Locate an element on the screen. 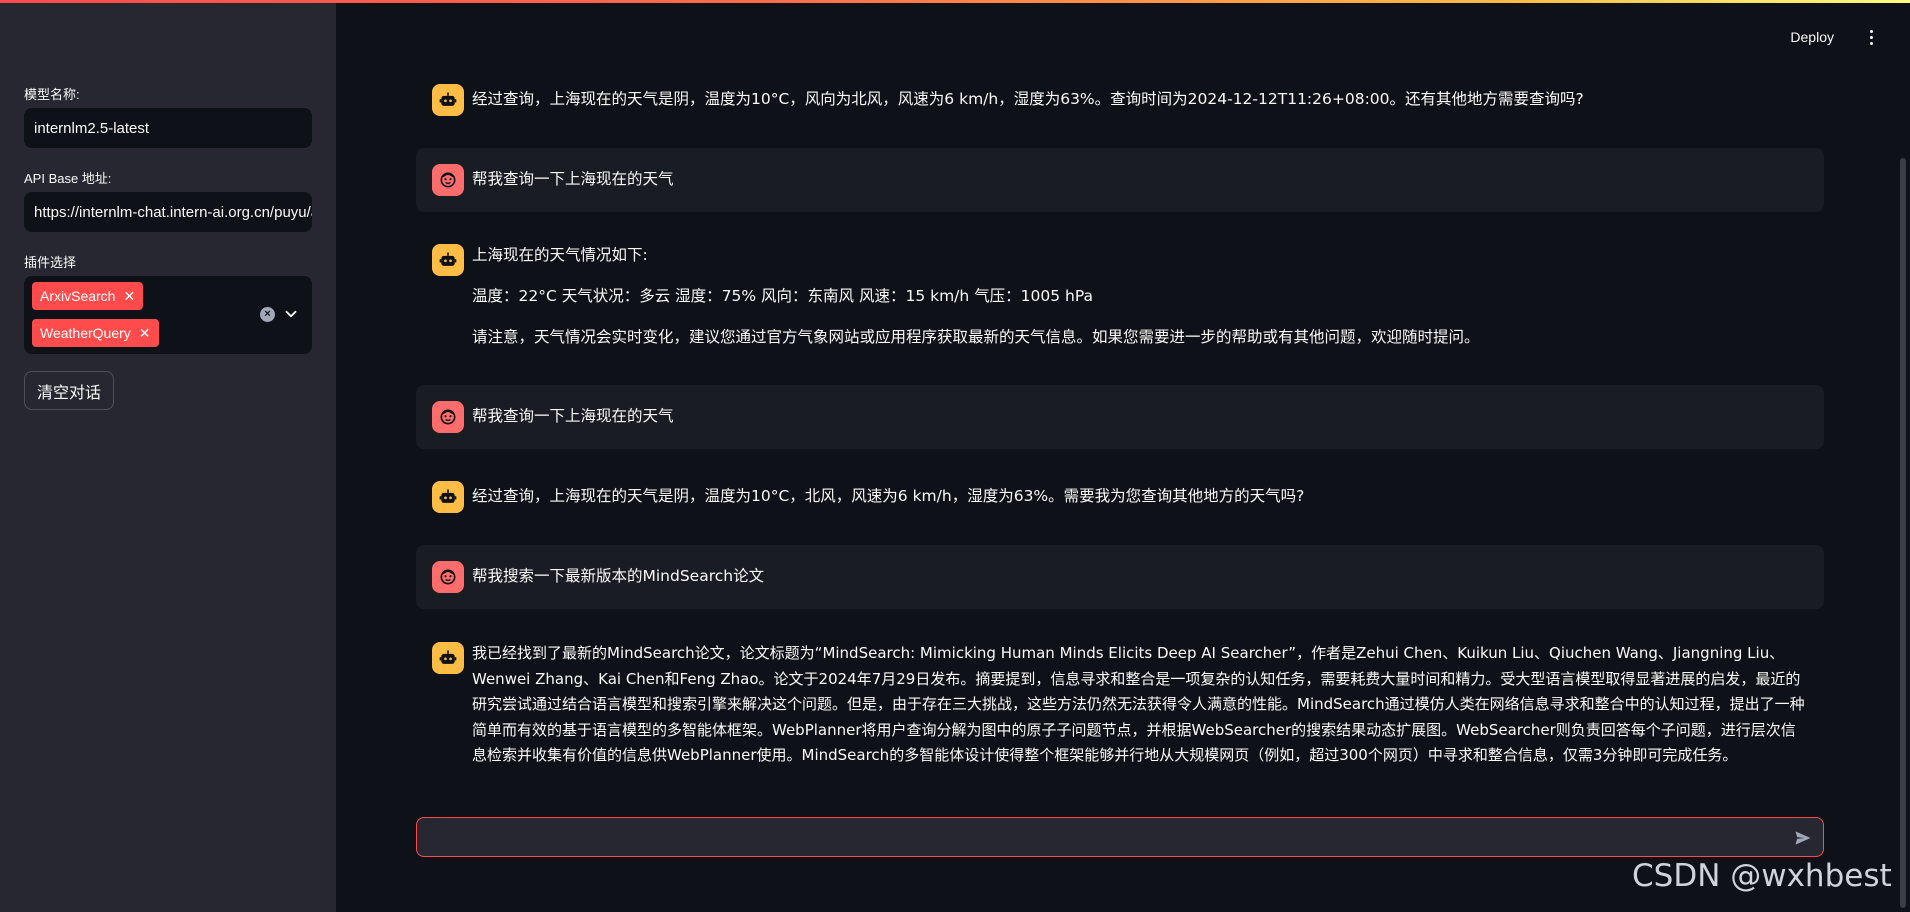  plugin-tag-weatherquery: WeatherQuery ✕ is located at coordinates (95, 333).